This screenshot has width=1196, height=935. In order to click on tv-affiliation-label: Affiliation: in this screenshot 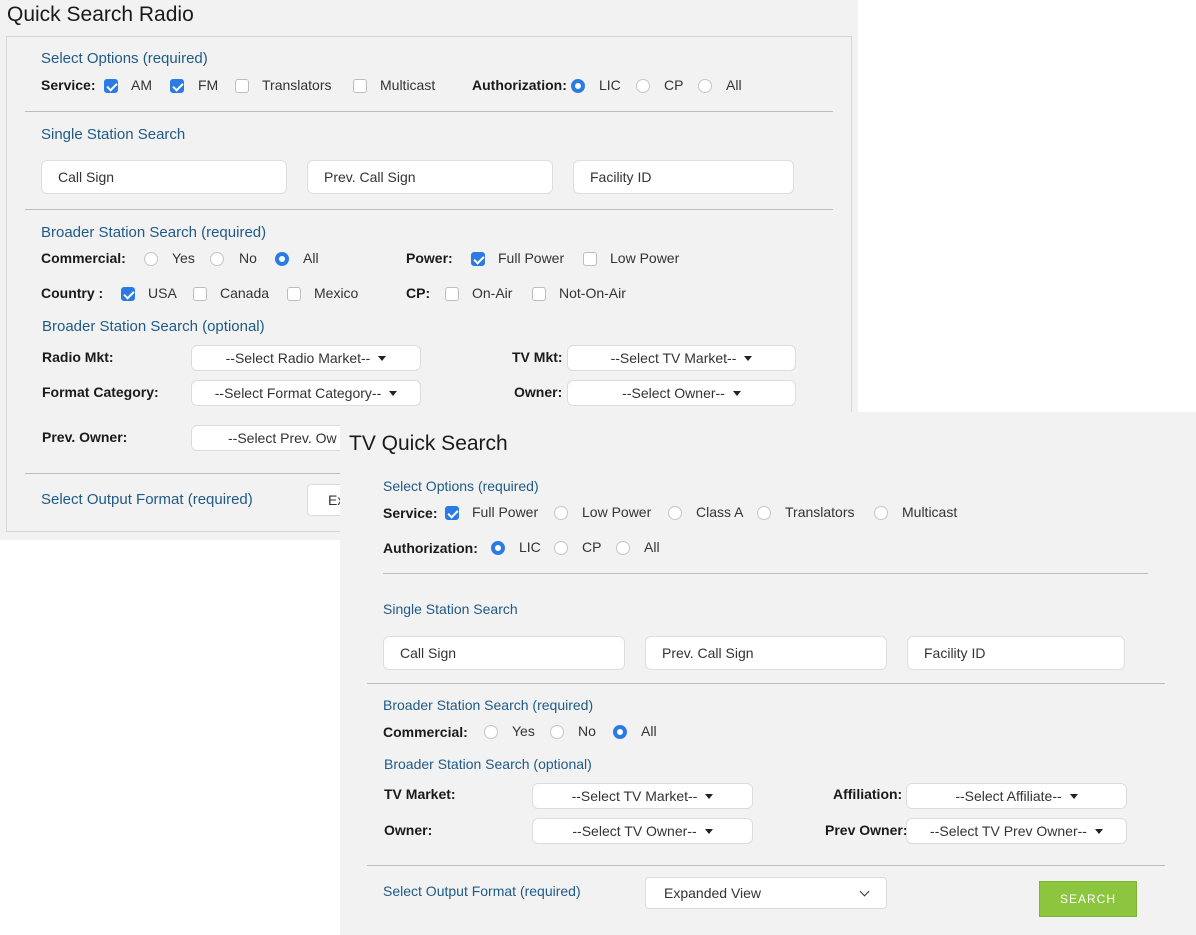, I will do `click(868, 794)`.